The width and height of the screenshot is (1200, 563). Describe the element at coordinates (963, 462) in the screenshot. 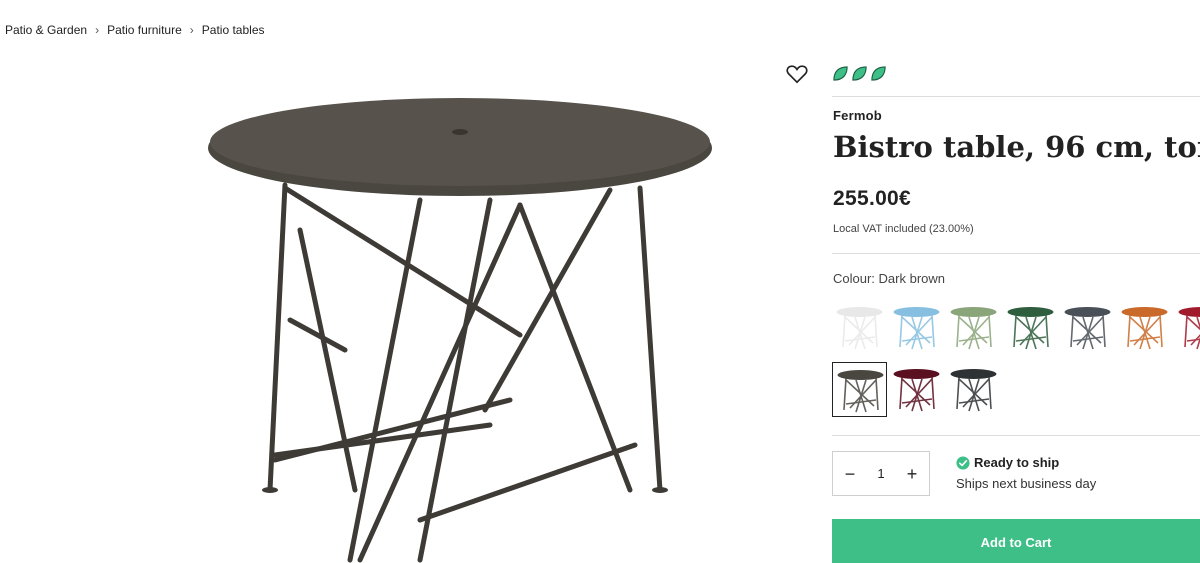

I see `check-circle-icon` at that location.